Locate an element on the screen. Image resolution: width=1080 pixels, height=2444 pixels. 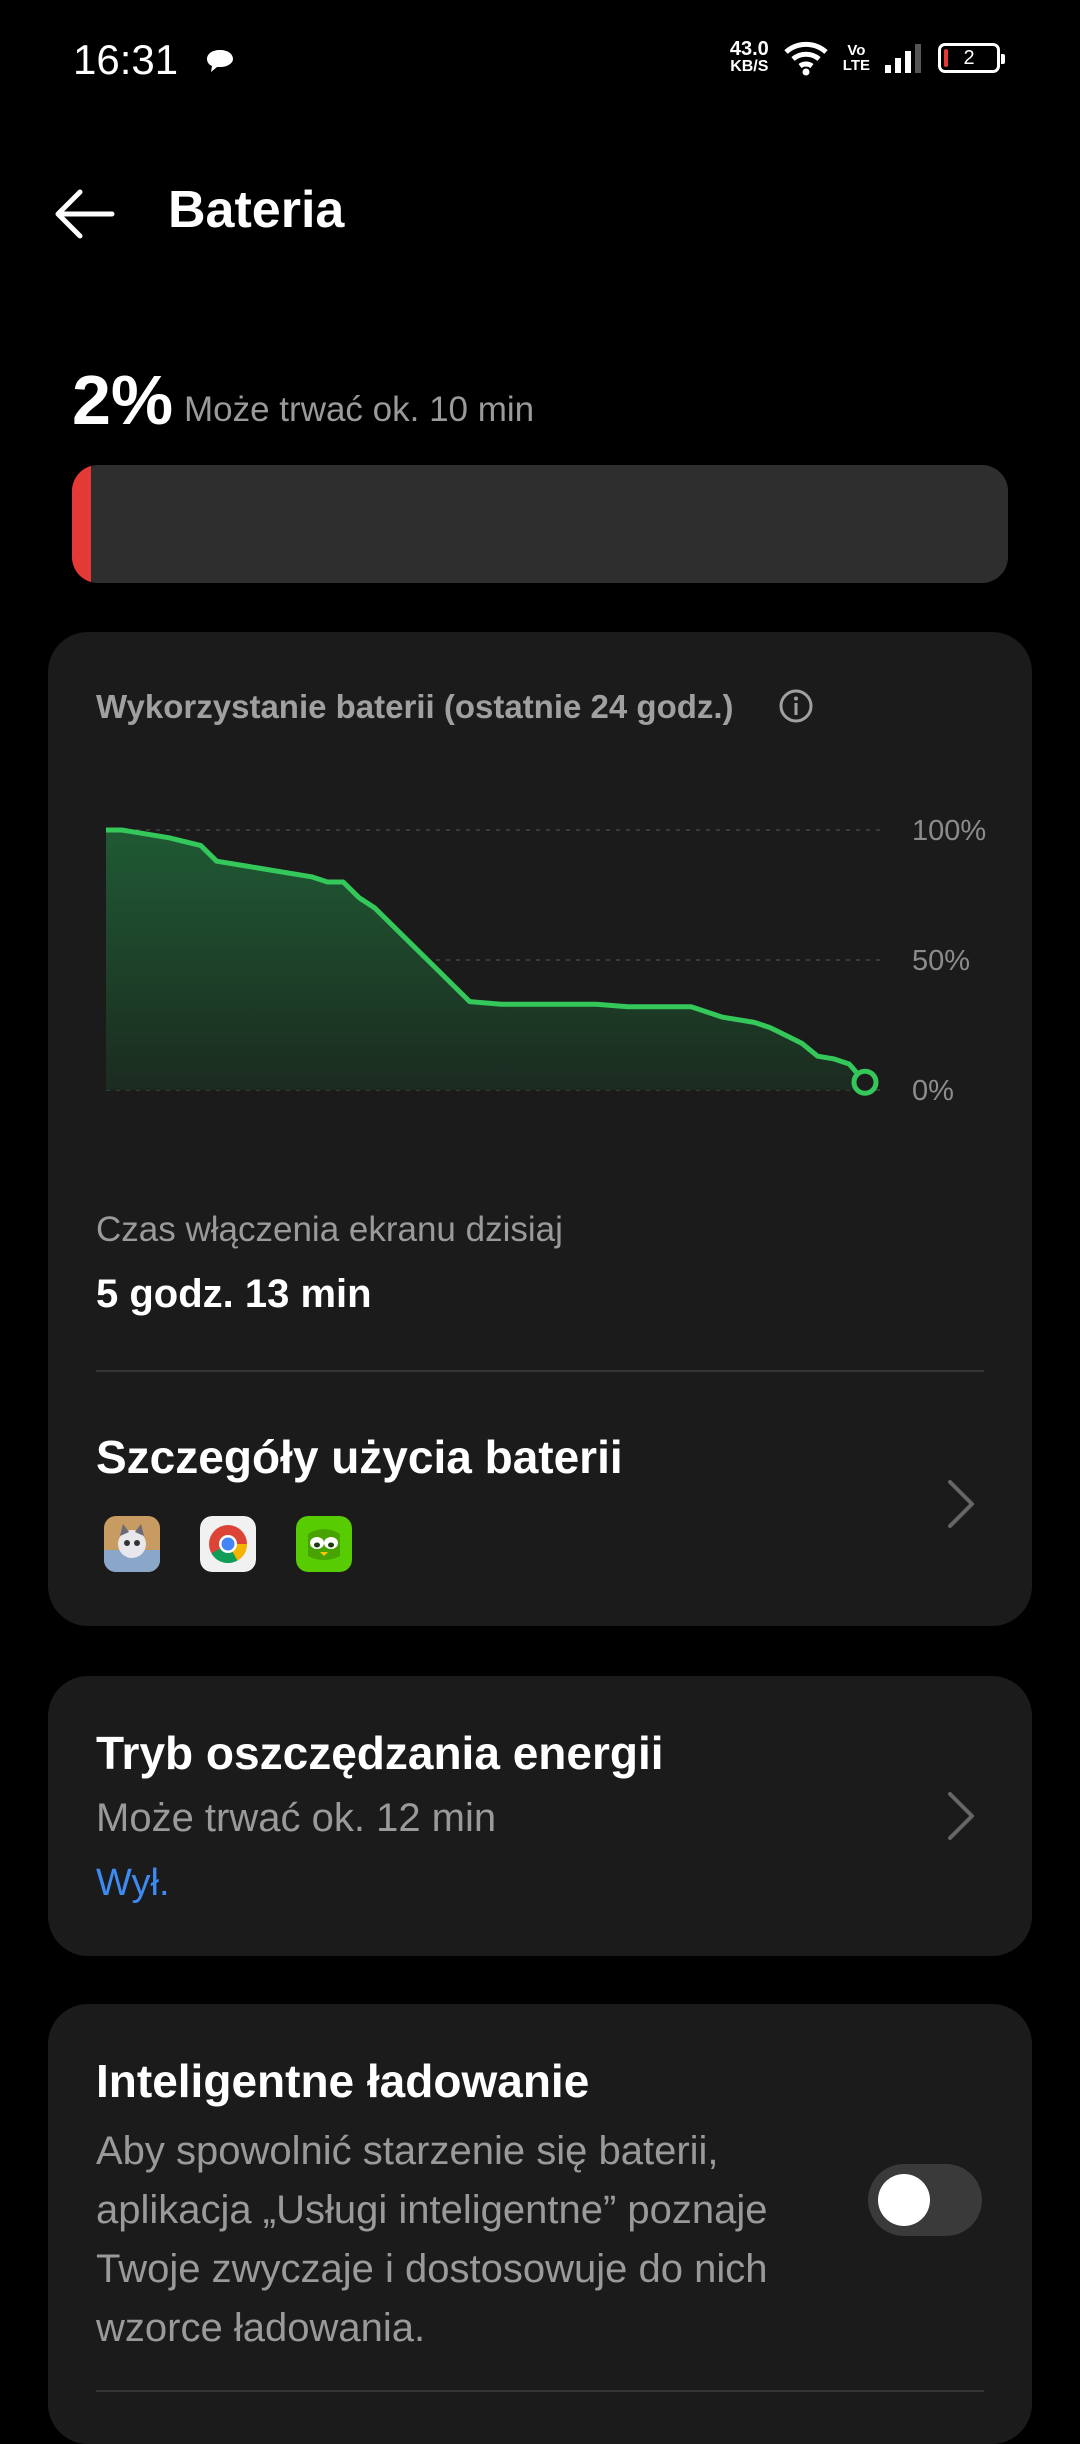
battery-level-bar is located at coordinates (540, 524).